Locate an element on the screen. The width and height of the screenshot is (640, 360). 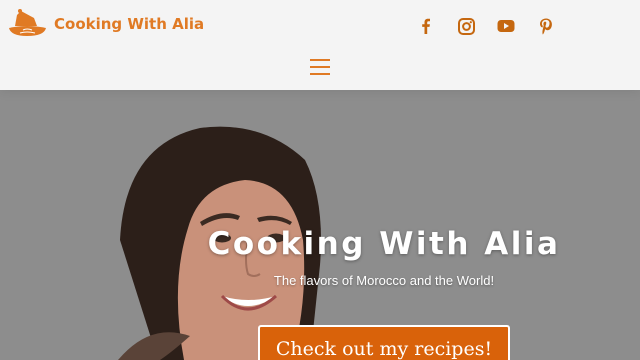
facebook-link is located at coordinates (426, 26).